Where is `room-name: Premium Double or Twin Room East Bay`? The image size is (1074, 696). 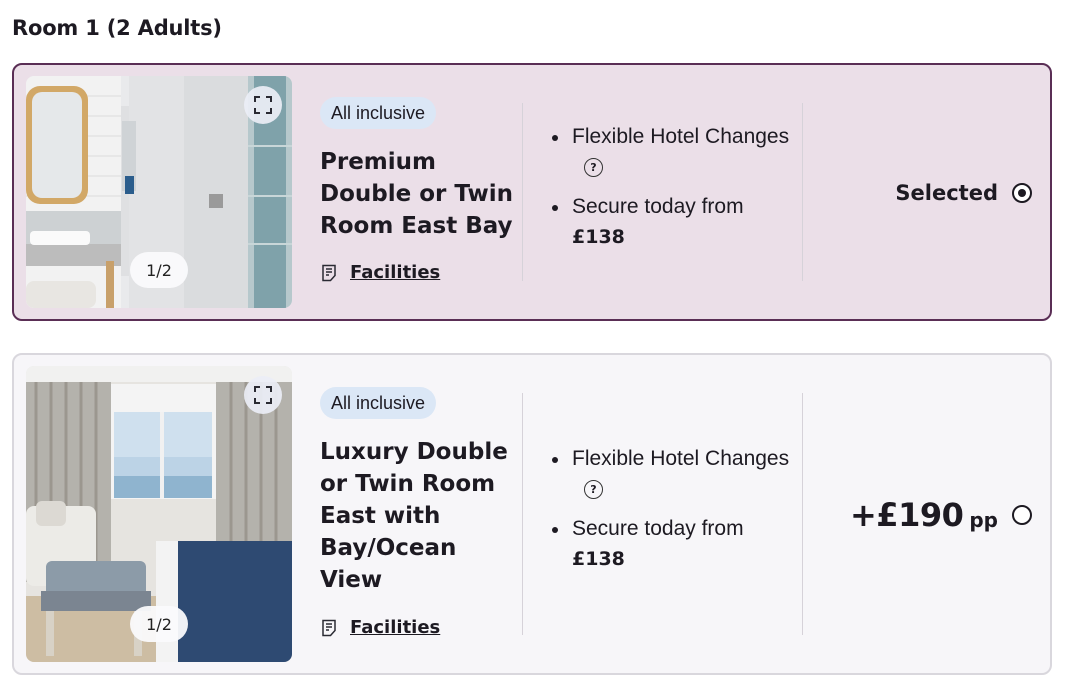
room-name: Premium Double or Twin Room East Bay is located at coordinates (417, 194).